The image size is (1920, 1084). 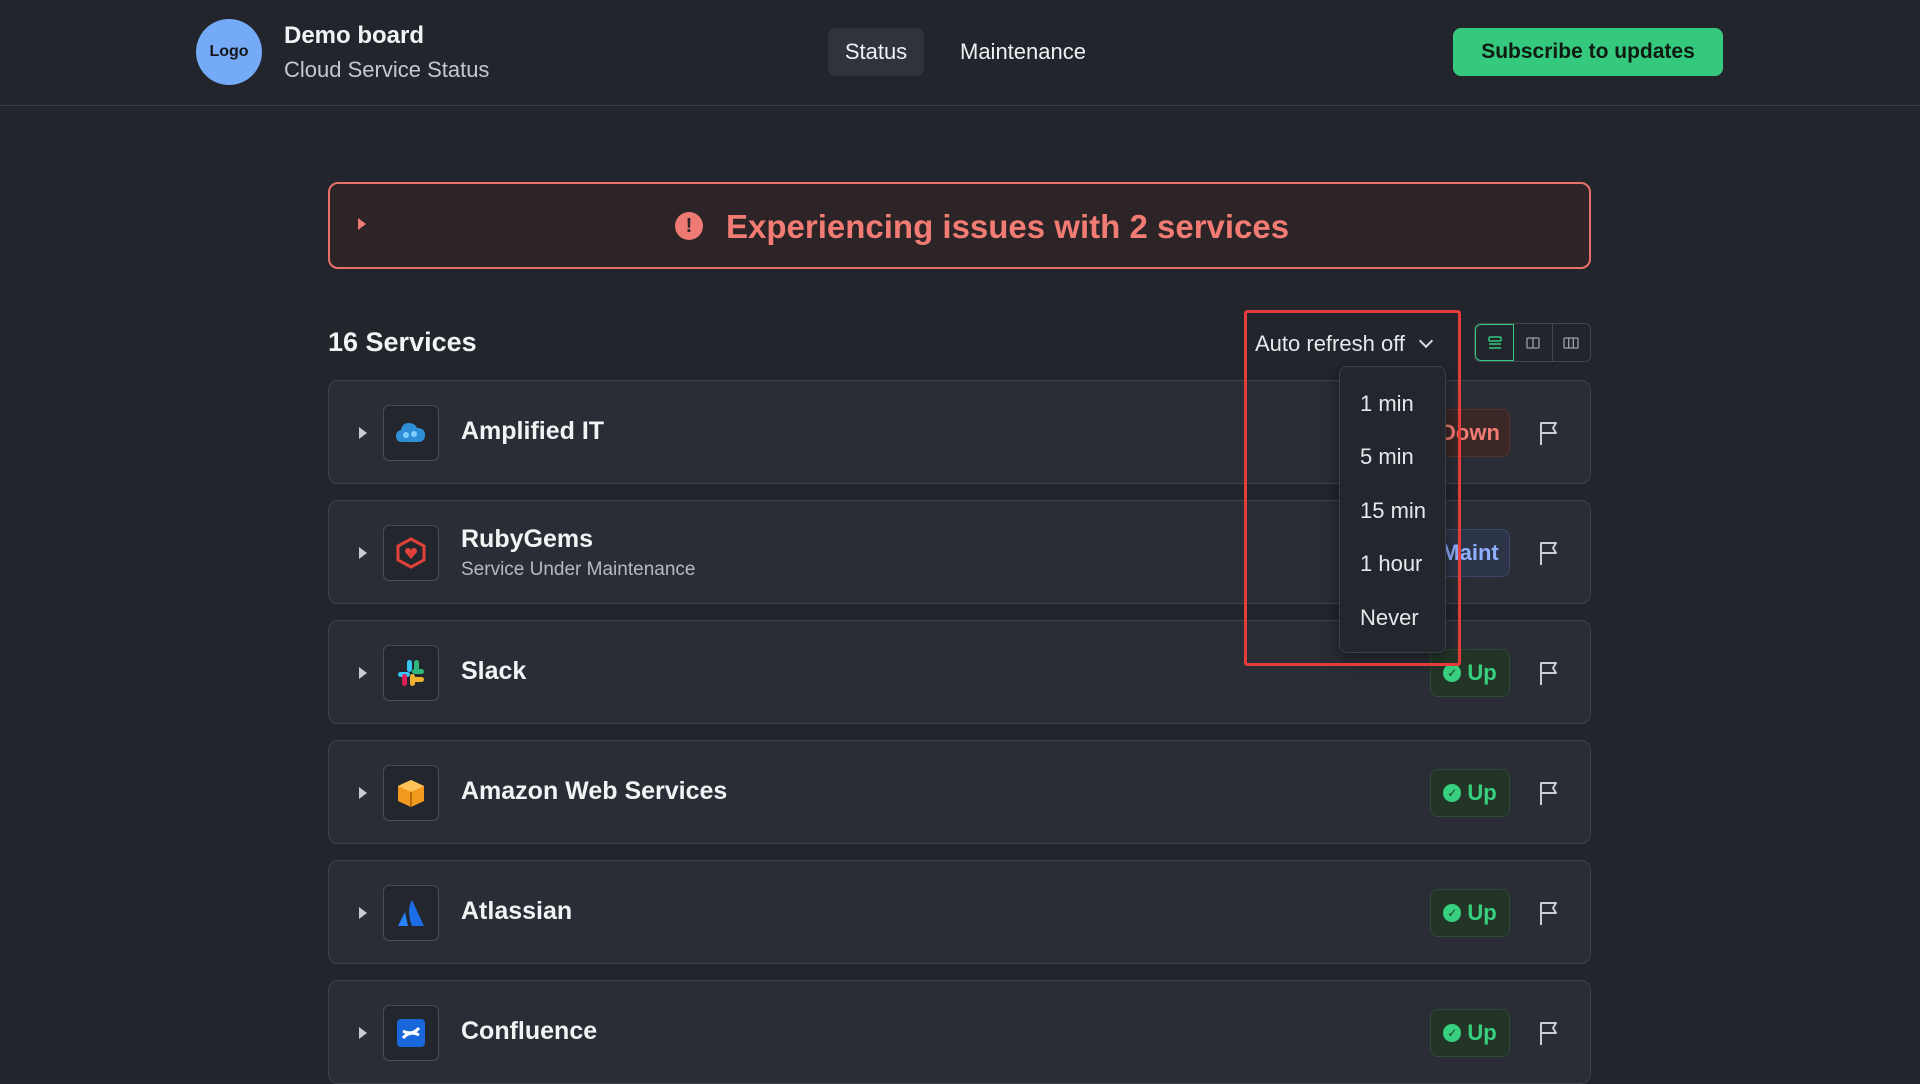 I want to click on view-mode-toggle, so click(x=1532, y=342).